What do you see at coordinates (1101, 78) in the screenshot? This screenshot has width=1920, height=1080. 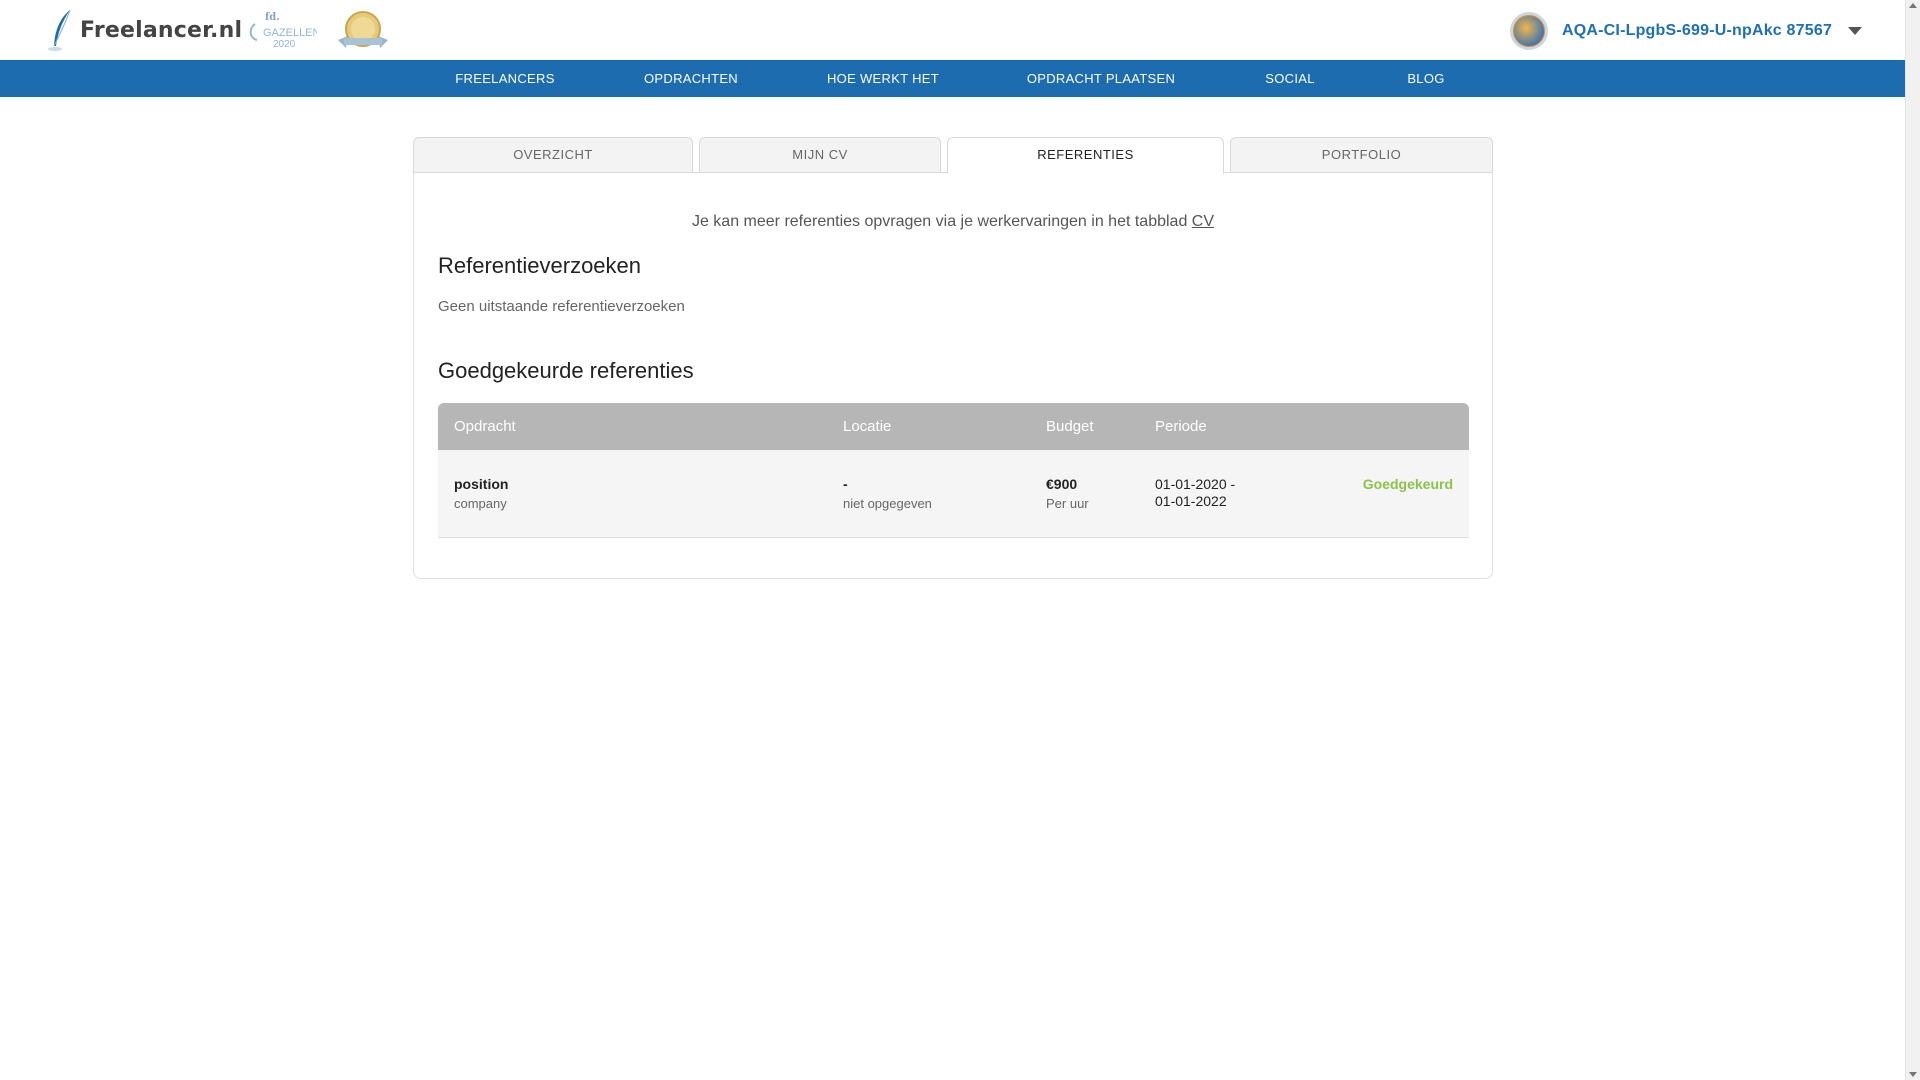 I see `nav-item-opdracht-plaatsen: OPDRACHT PLAATSEN` at bounding box center [1101, 78].